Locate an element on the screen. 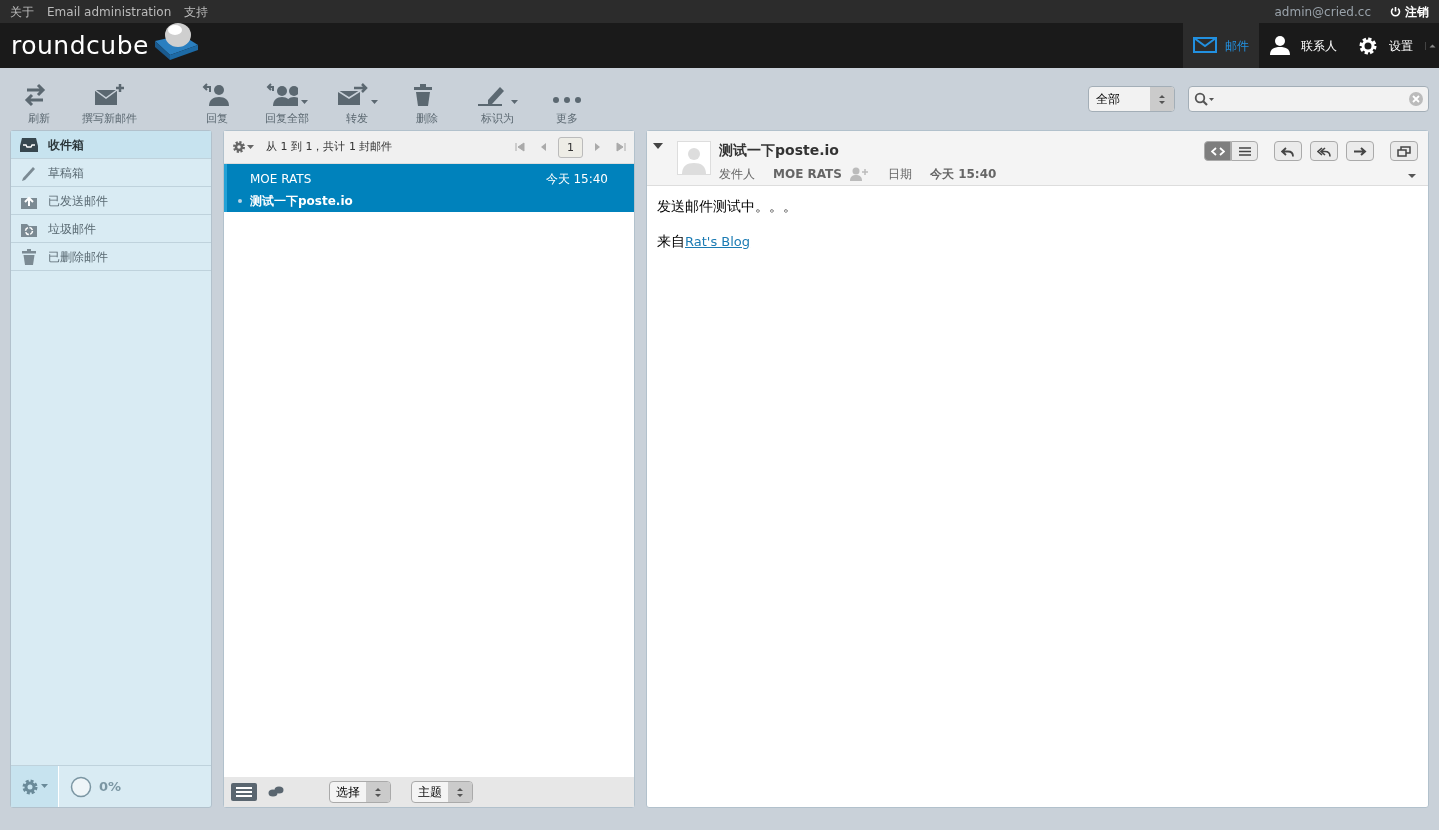  clear-icon is located at coordinates (1416, 99).